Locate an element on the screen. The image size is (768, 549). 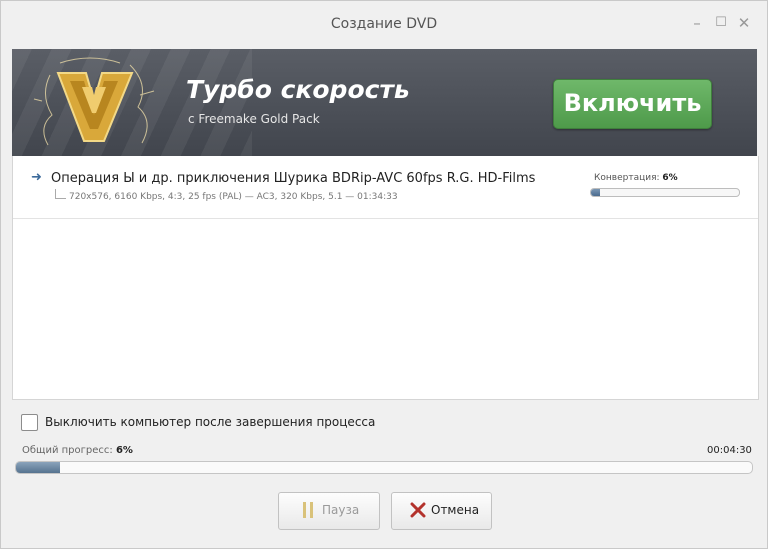
overall-progress-label: Общий прогресс: is located at coordinates (67, 450).